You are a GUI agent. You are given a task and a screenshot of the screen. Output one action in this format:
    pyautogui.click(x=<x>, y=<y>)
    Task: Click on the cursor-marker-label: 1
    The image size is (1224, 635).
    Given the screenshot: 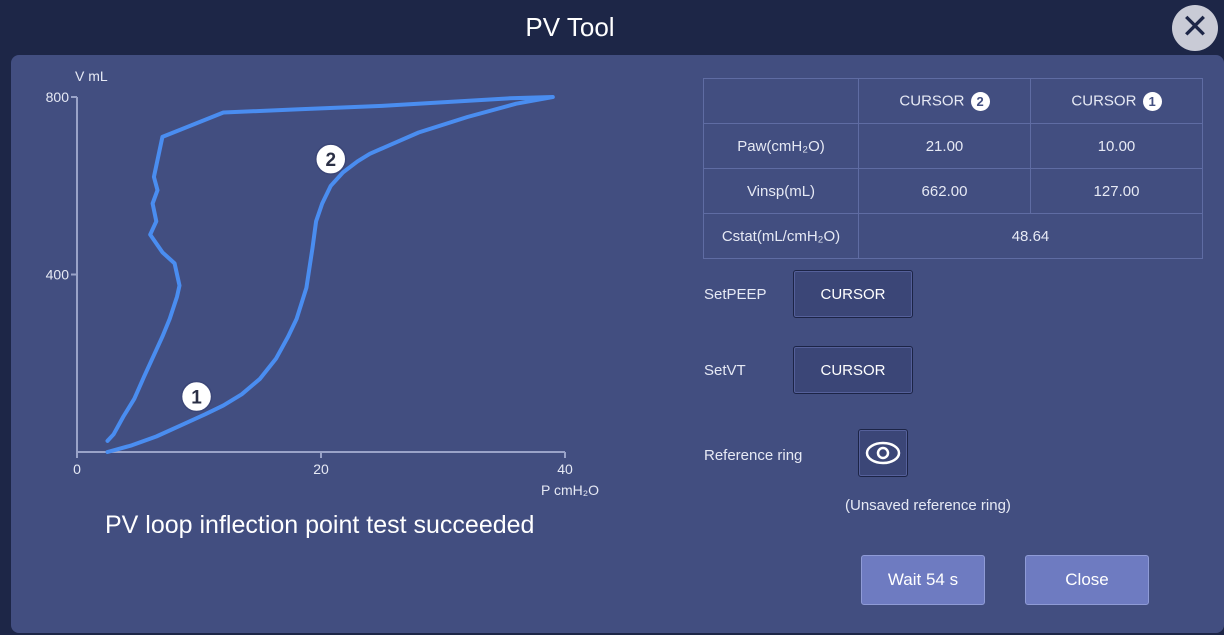 What is the action you would take?
    pyautogui.click(x=196, y=398)
    